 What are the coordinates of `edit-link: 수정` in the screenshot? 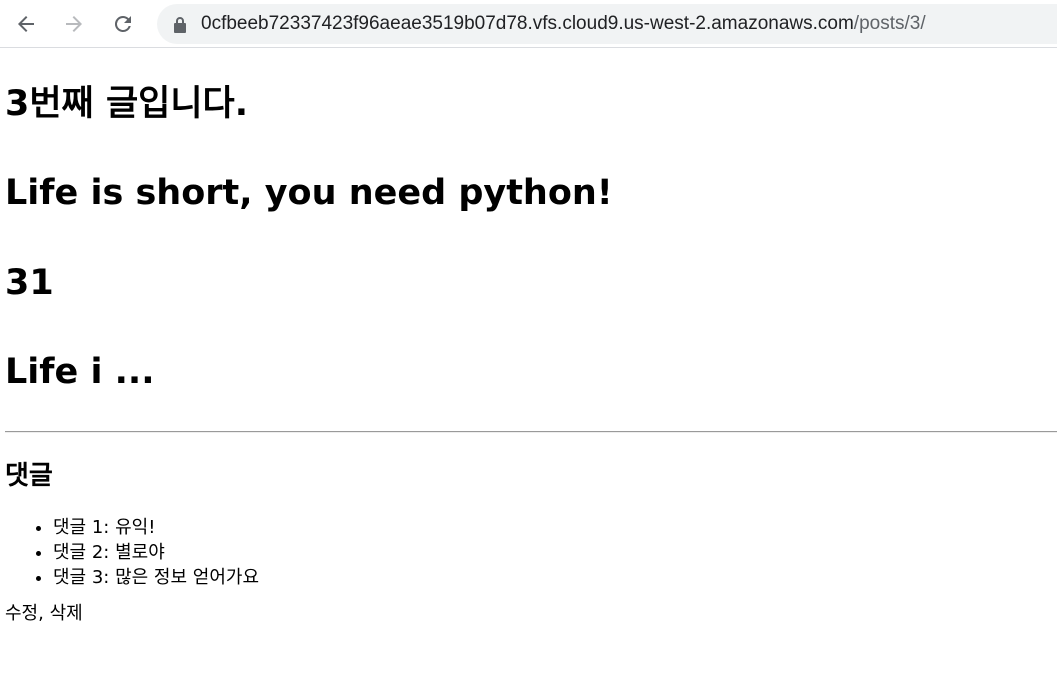 It's located at (21, 613).